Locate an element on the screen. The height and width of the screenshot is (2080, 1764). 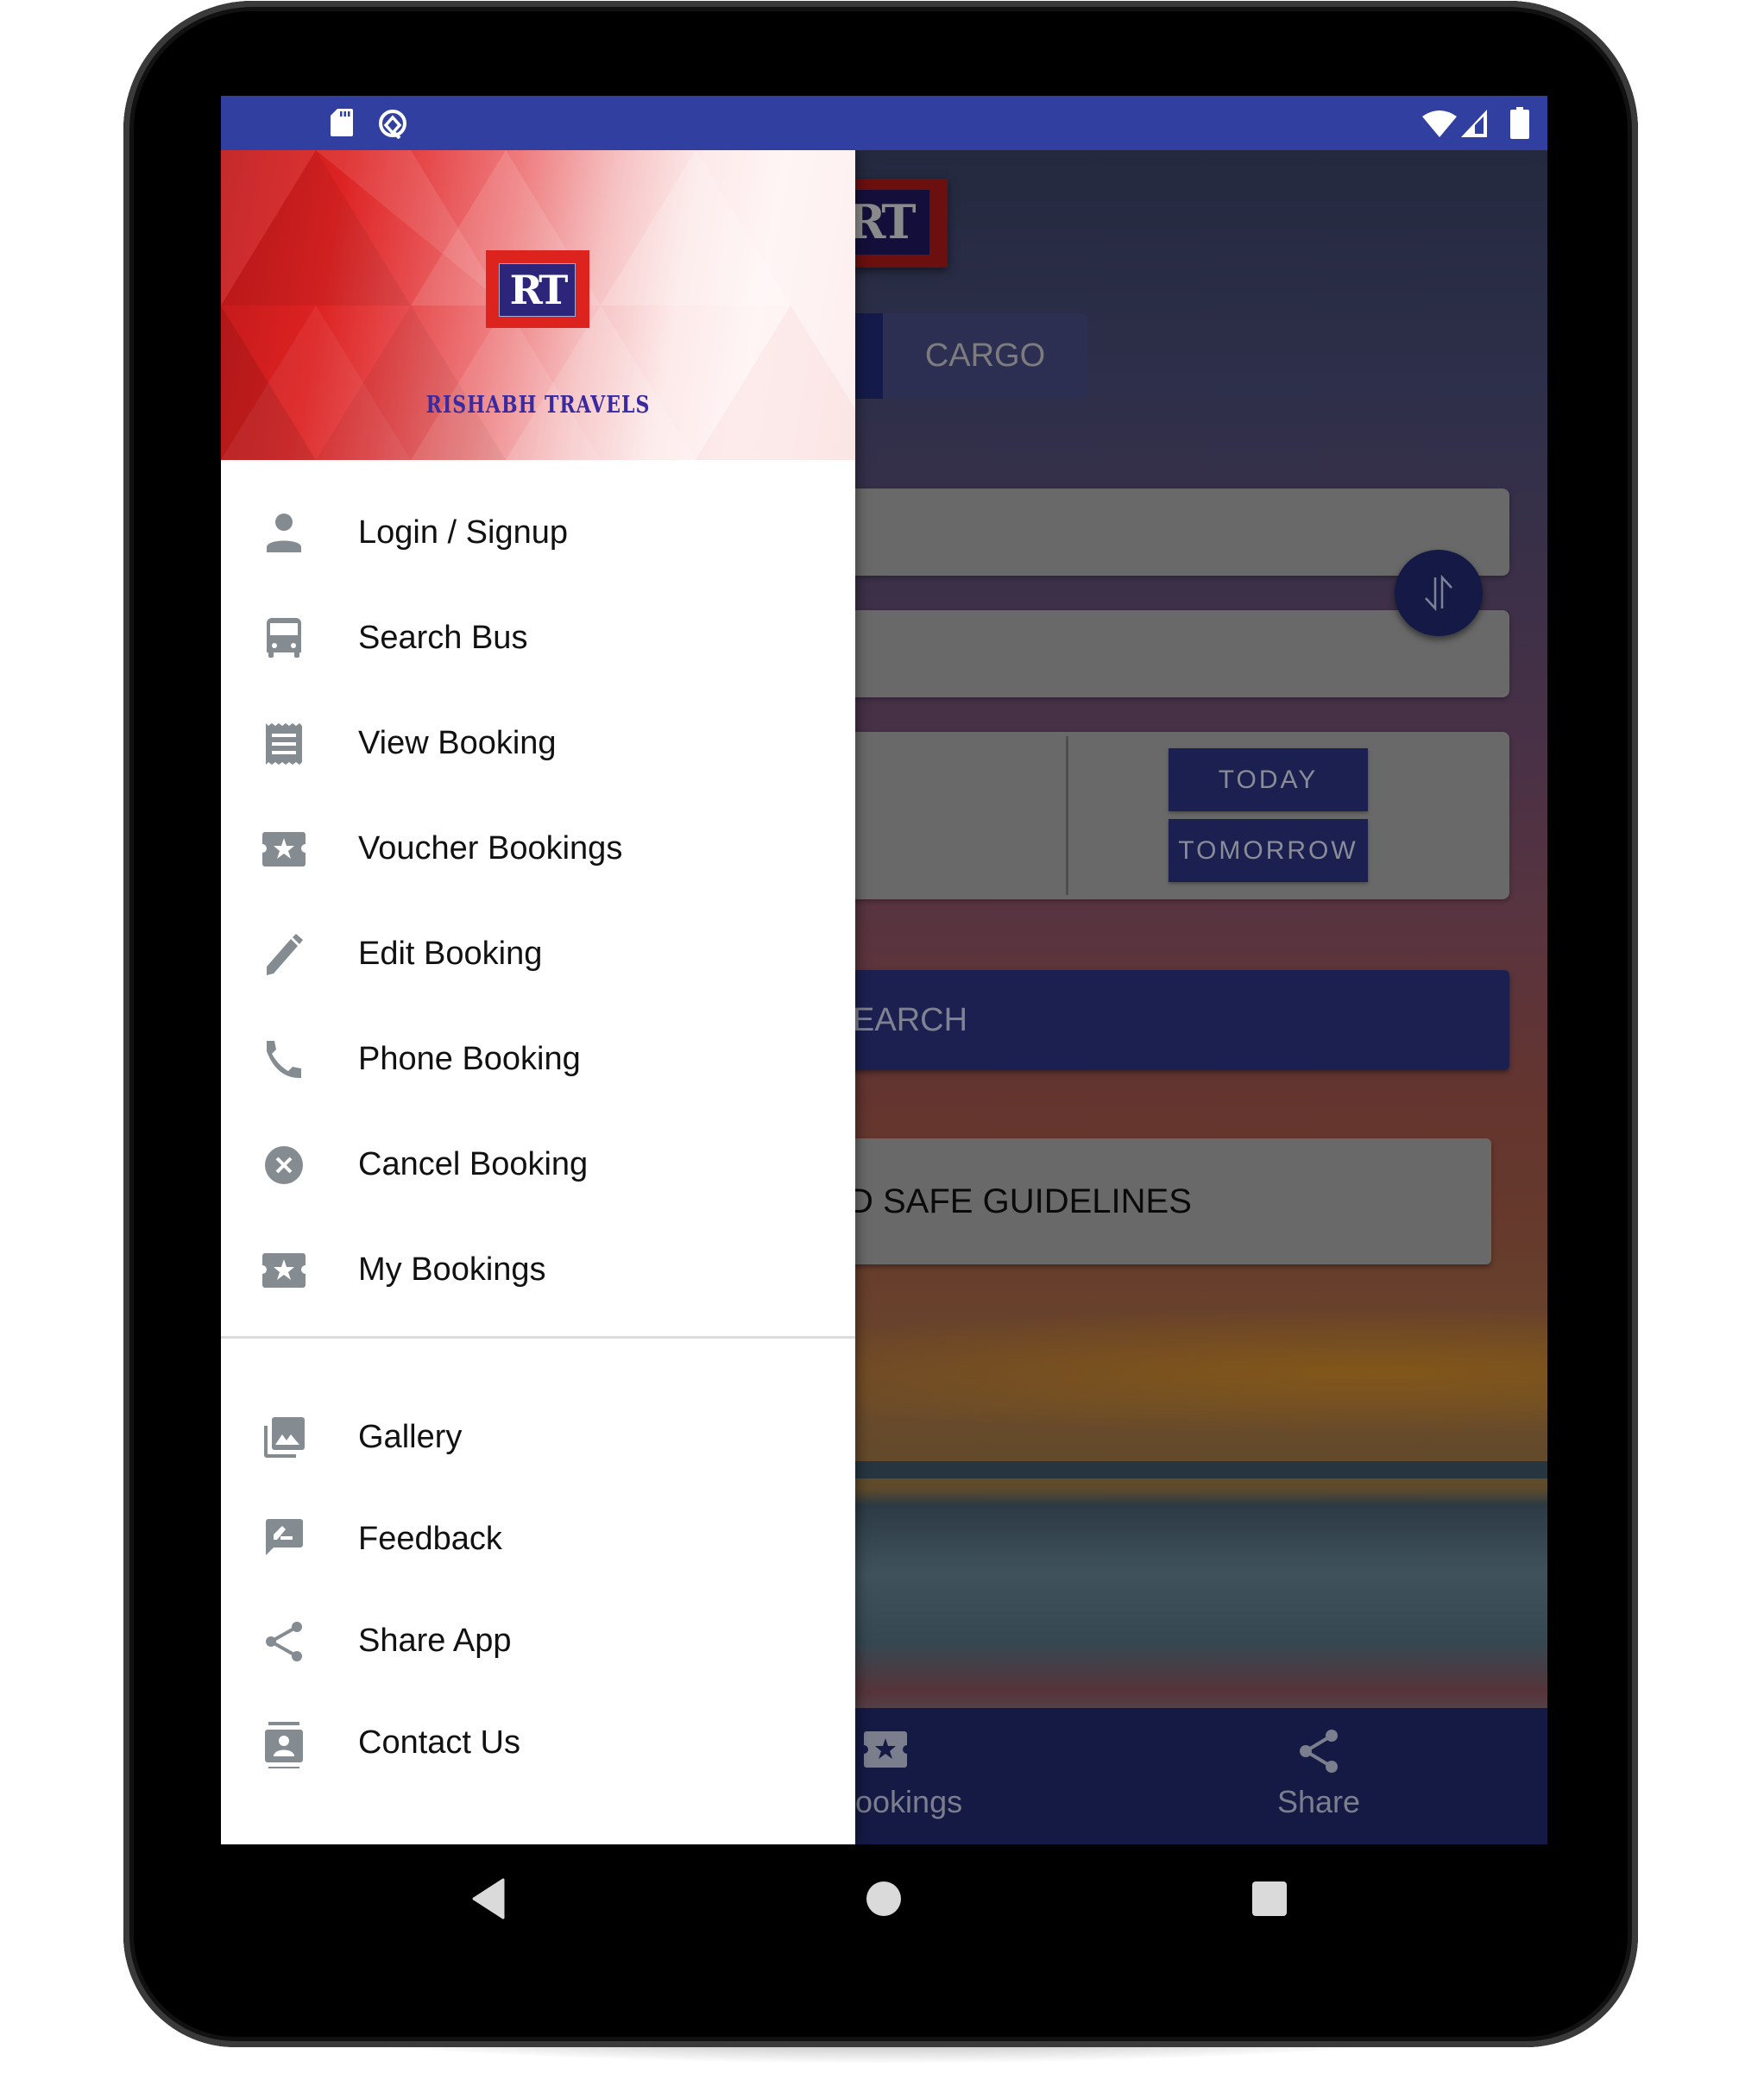
person-icon is located at coordinates (284, 533).